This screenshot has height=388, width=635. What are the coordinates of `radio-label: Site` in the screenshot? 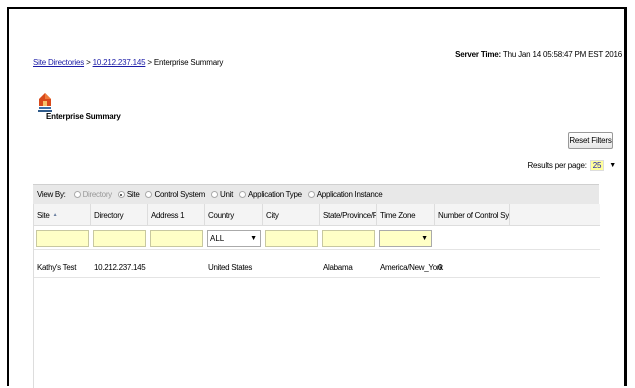 It's located at (133, 194).